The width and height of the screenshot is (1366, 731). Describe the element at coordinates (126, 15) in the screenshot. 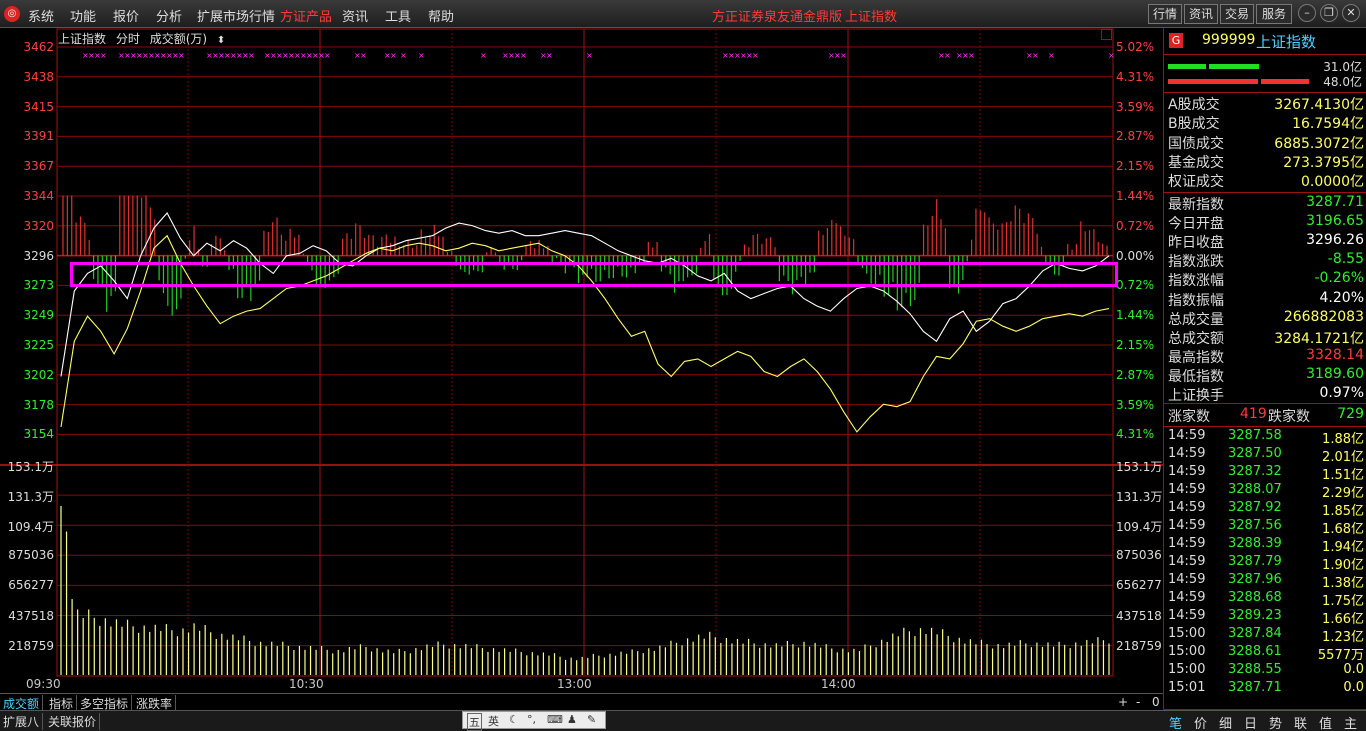

I see `menu-quote: 报价` at that location.